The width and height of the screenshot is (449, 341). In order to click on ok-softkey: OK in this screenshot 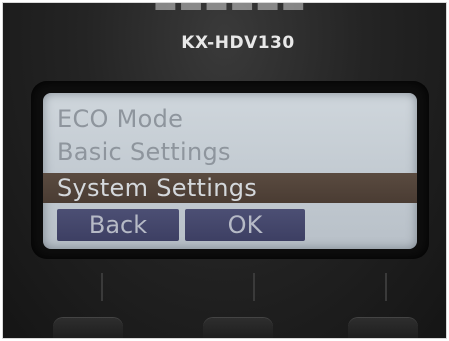, I will do `click(245, 225)`.